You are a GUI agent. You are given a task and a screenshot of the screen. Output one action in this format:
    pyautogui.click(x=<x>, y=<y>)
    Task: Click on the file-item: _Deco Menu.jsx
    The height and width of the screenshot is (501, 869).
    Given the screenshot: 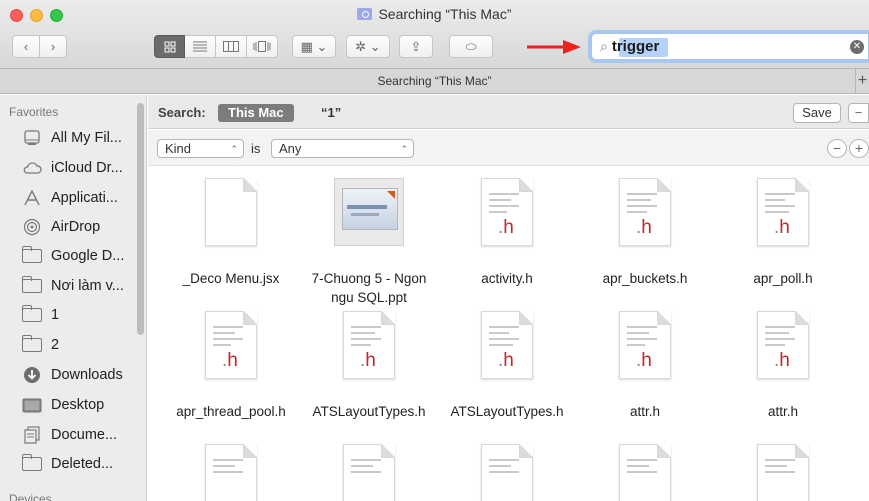 What is the action you would take?
    pyautogui.click(x=231, y=240)
    